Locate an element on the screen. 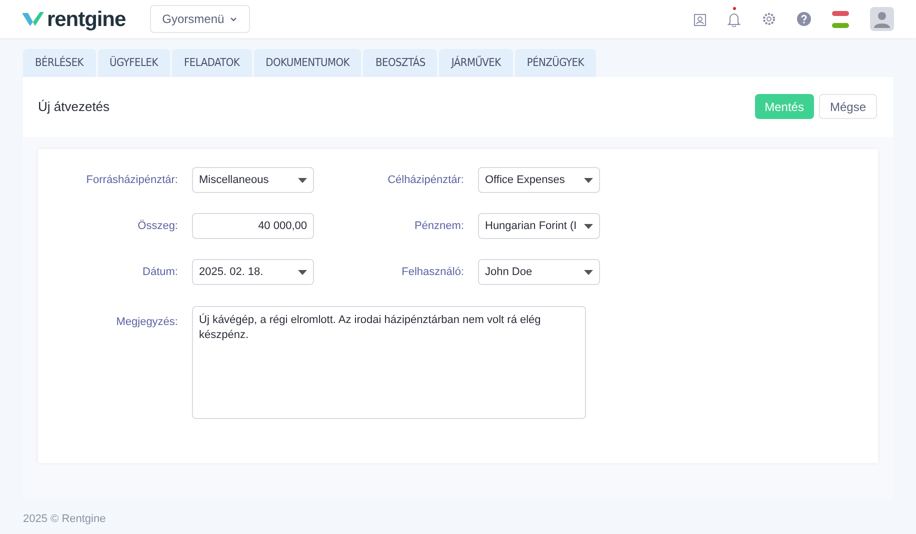  logo-icon is located at coordinates (33, 19).